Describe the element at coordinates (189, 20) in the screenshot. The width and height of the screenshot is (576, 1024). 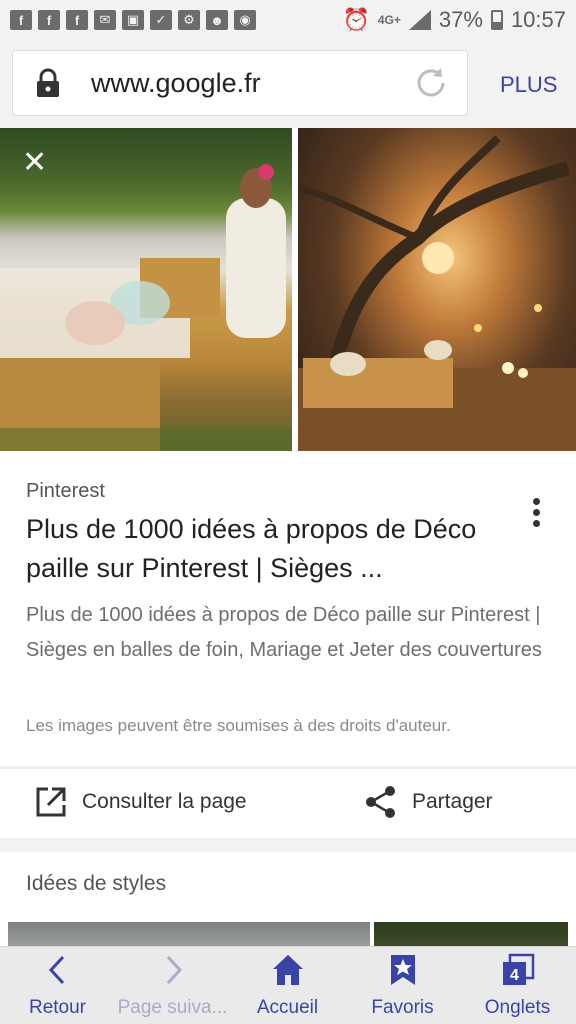
I see `bike-icon: ⚙` at that location.